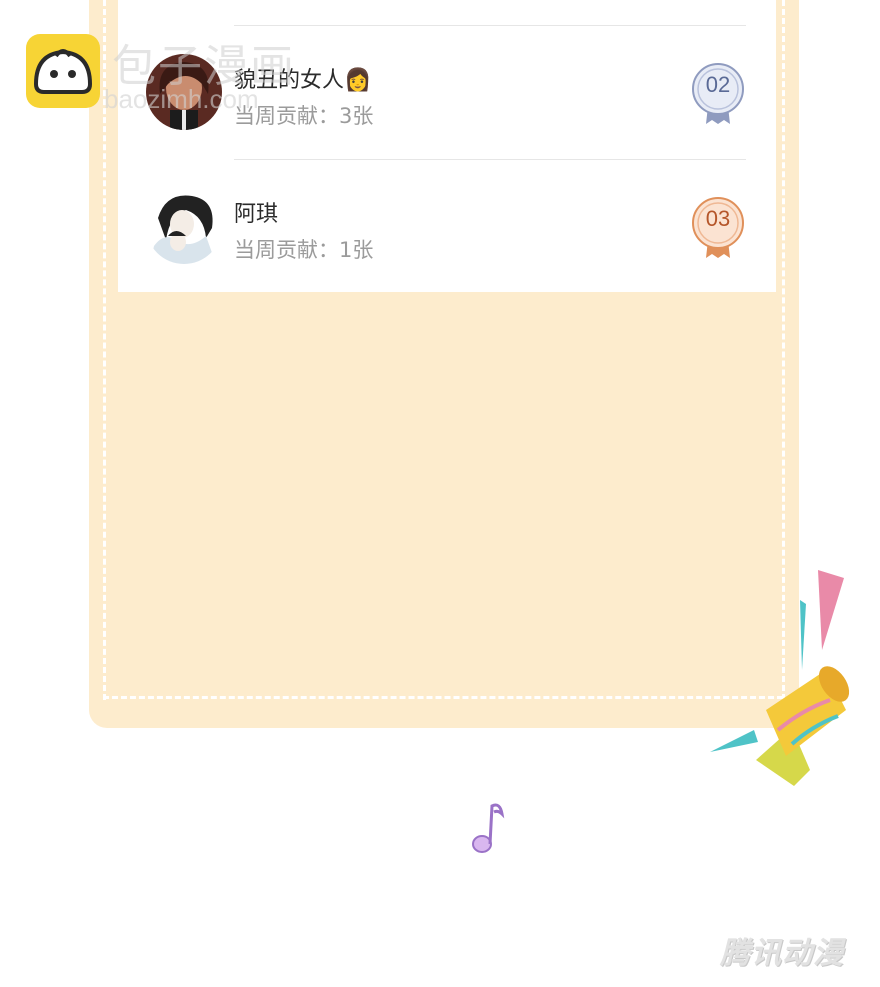 The width and height of the screenshot is (880, 987). What do you see at coordinates (443, 697) in the screenshot?
I see `card-dashed-border-bottom` at bounding box center [443, 697].